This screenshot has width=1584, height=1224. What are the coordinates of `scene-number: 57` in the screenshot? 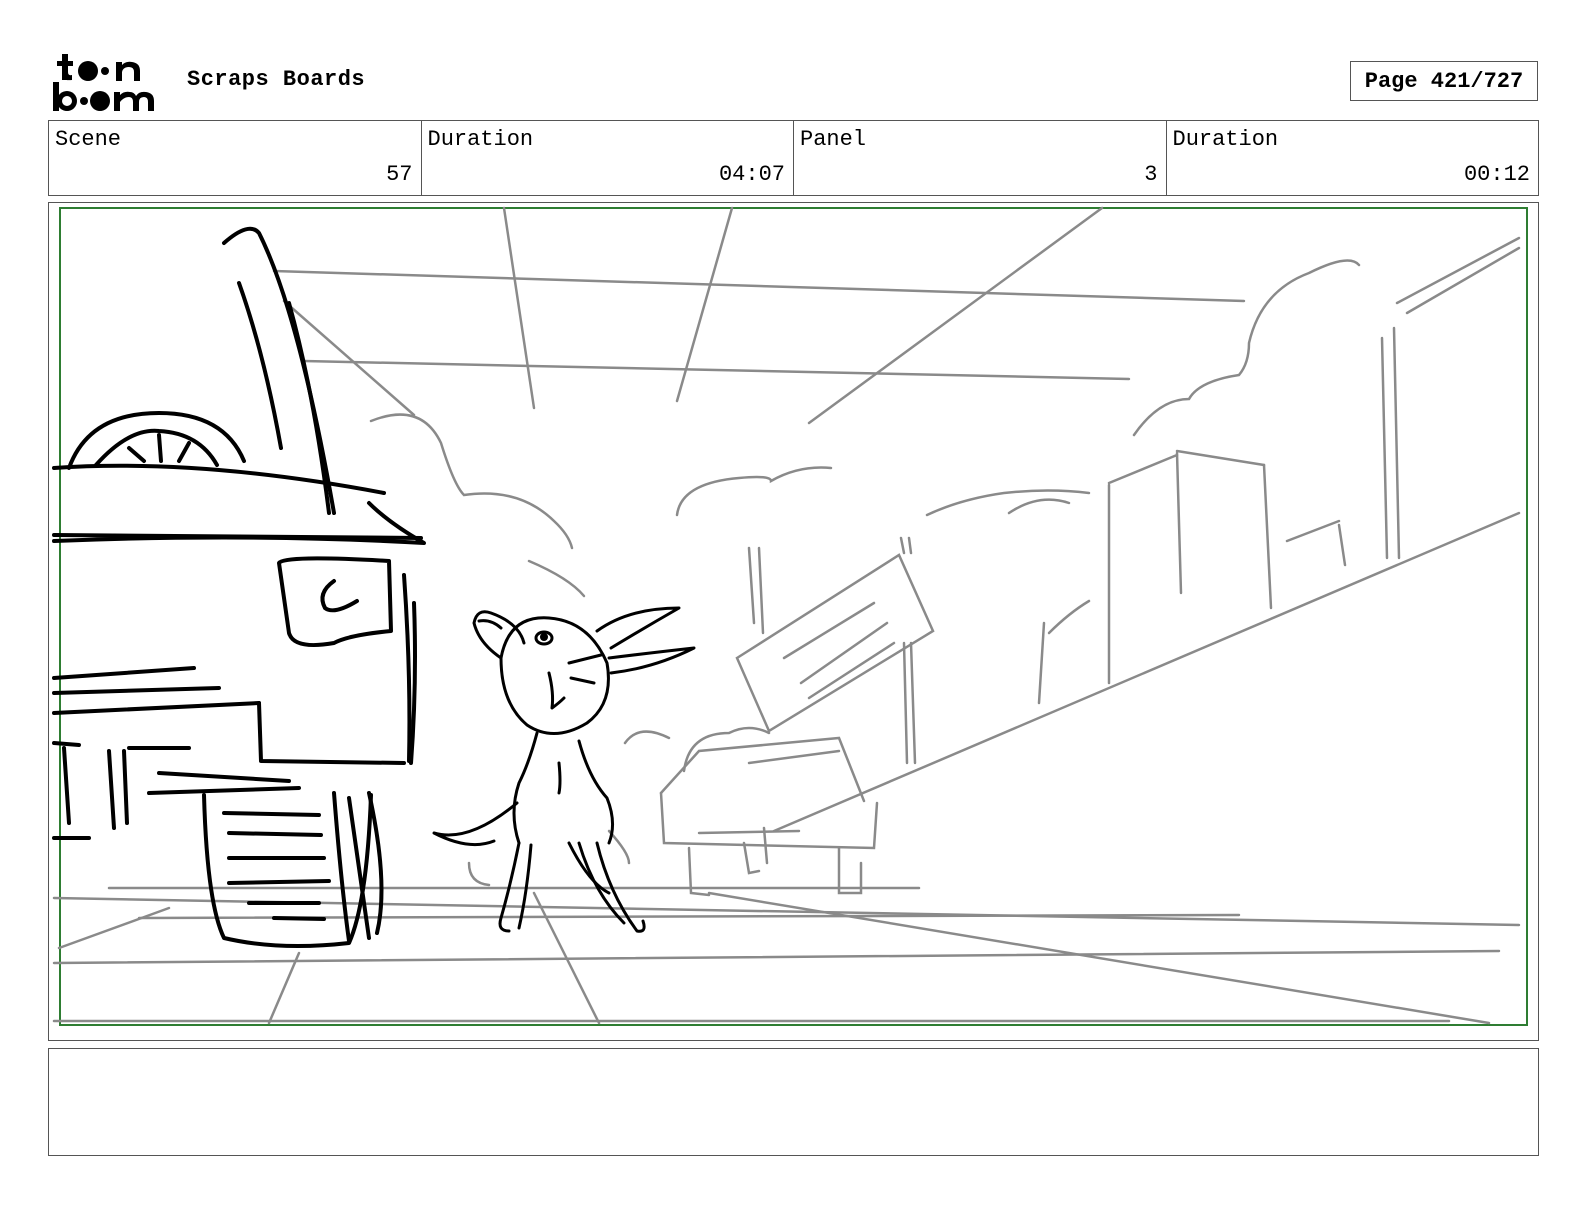 It's located at (399, 174).